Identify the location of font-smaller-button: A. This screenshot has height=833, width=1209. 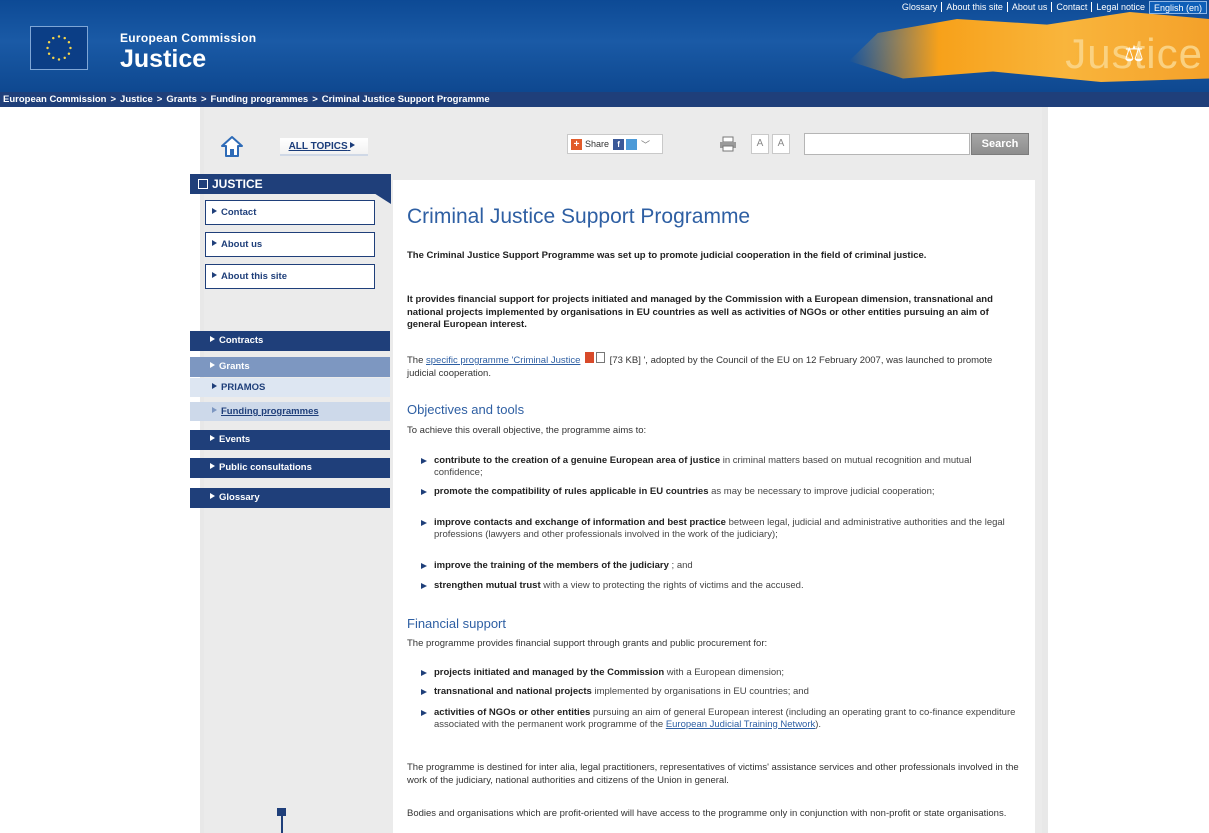
(781, 144).